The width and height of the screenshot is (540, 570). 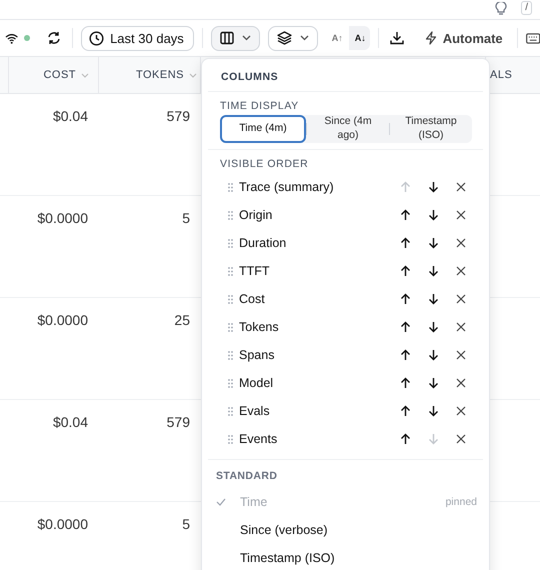 What do you see at coordinates (501, 9) in the screenshot?
I see `lightbulb-icon` at bounding box center [501, 9].